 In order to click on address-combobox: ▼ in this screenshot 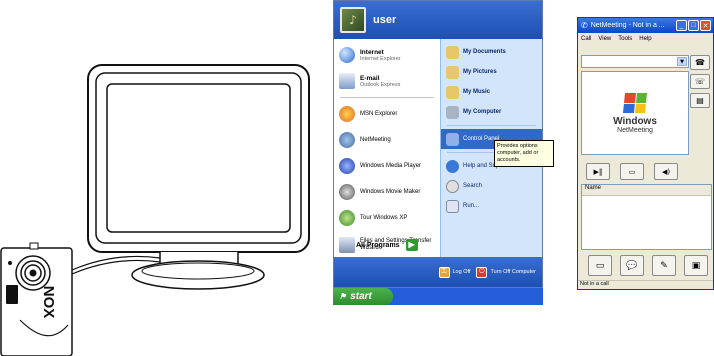, I will do `click(635, 61)`.